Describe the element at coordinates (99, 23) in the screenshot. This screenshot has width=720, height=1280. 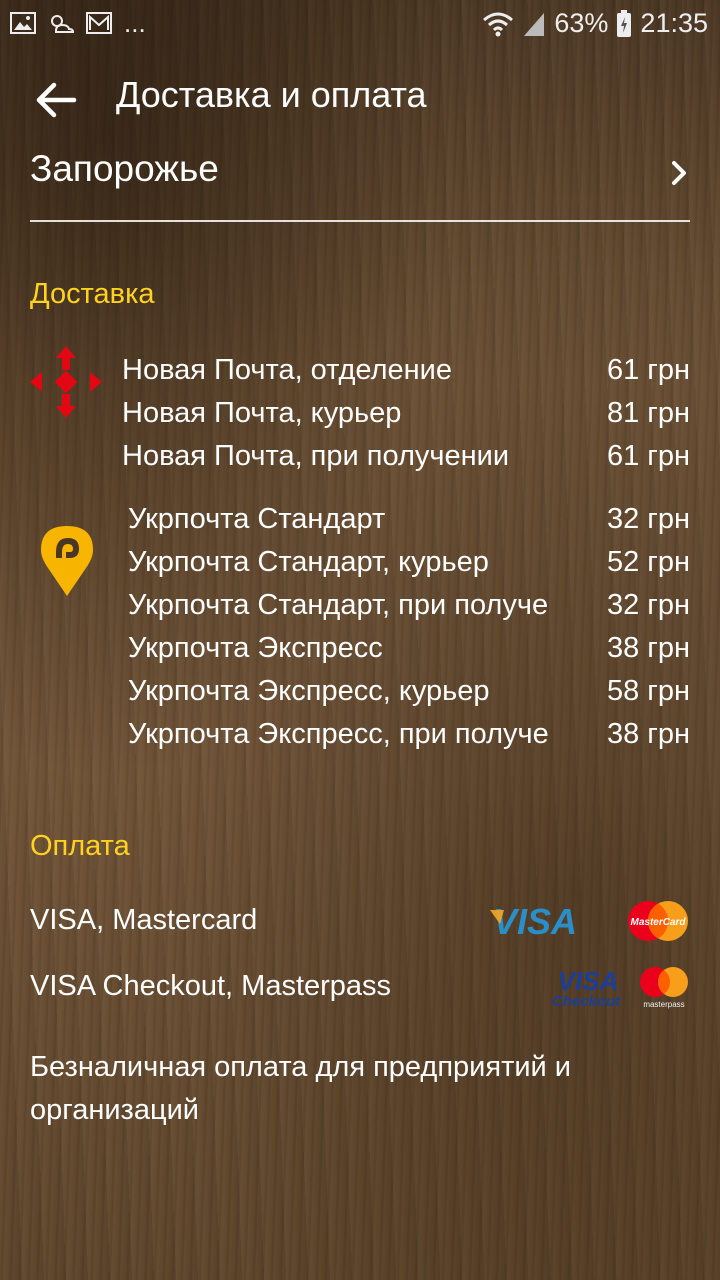
I see `mail-notification-icon` at that location.